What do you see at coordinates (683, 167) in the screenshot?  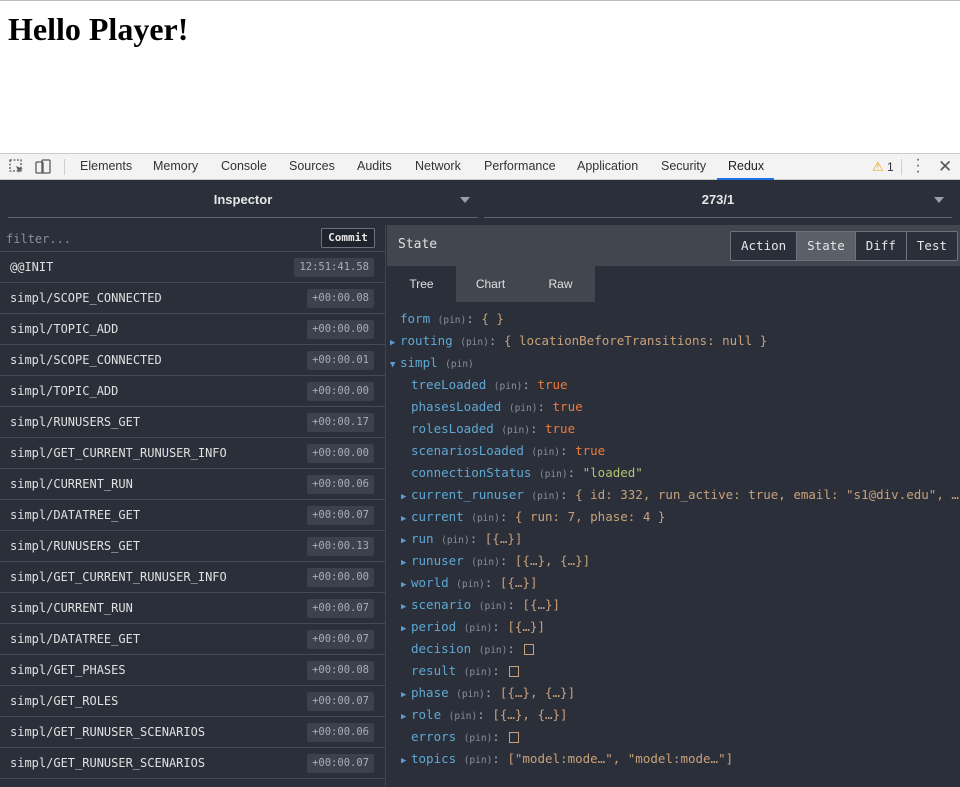 I see `tab-security: Security` at bounding box center [683, 167].